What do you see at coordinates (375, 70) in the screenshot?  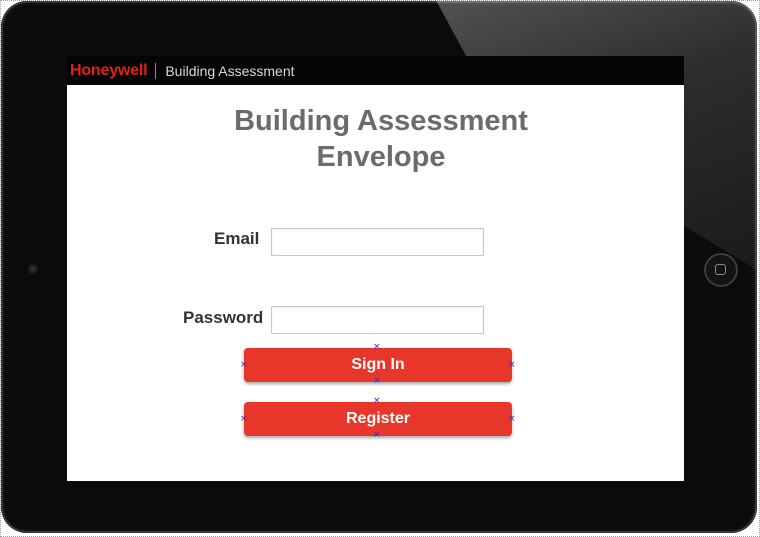 I see `app-header: Honeywell Building Assessment` at bounding box center [375, 70].